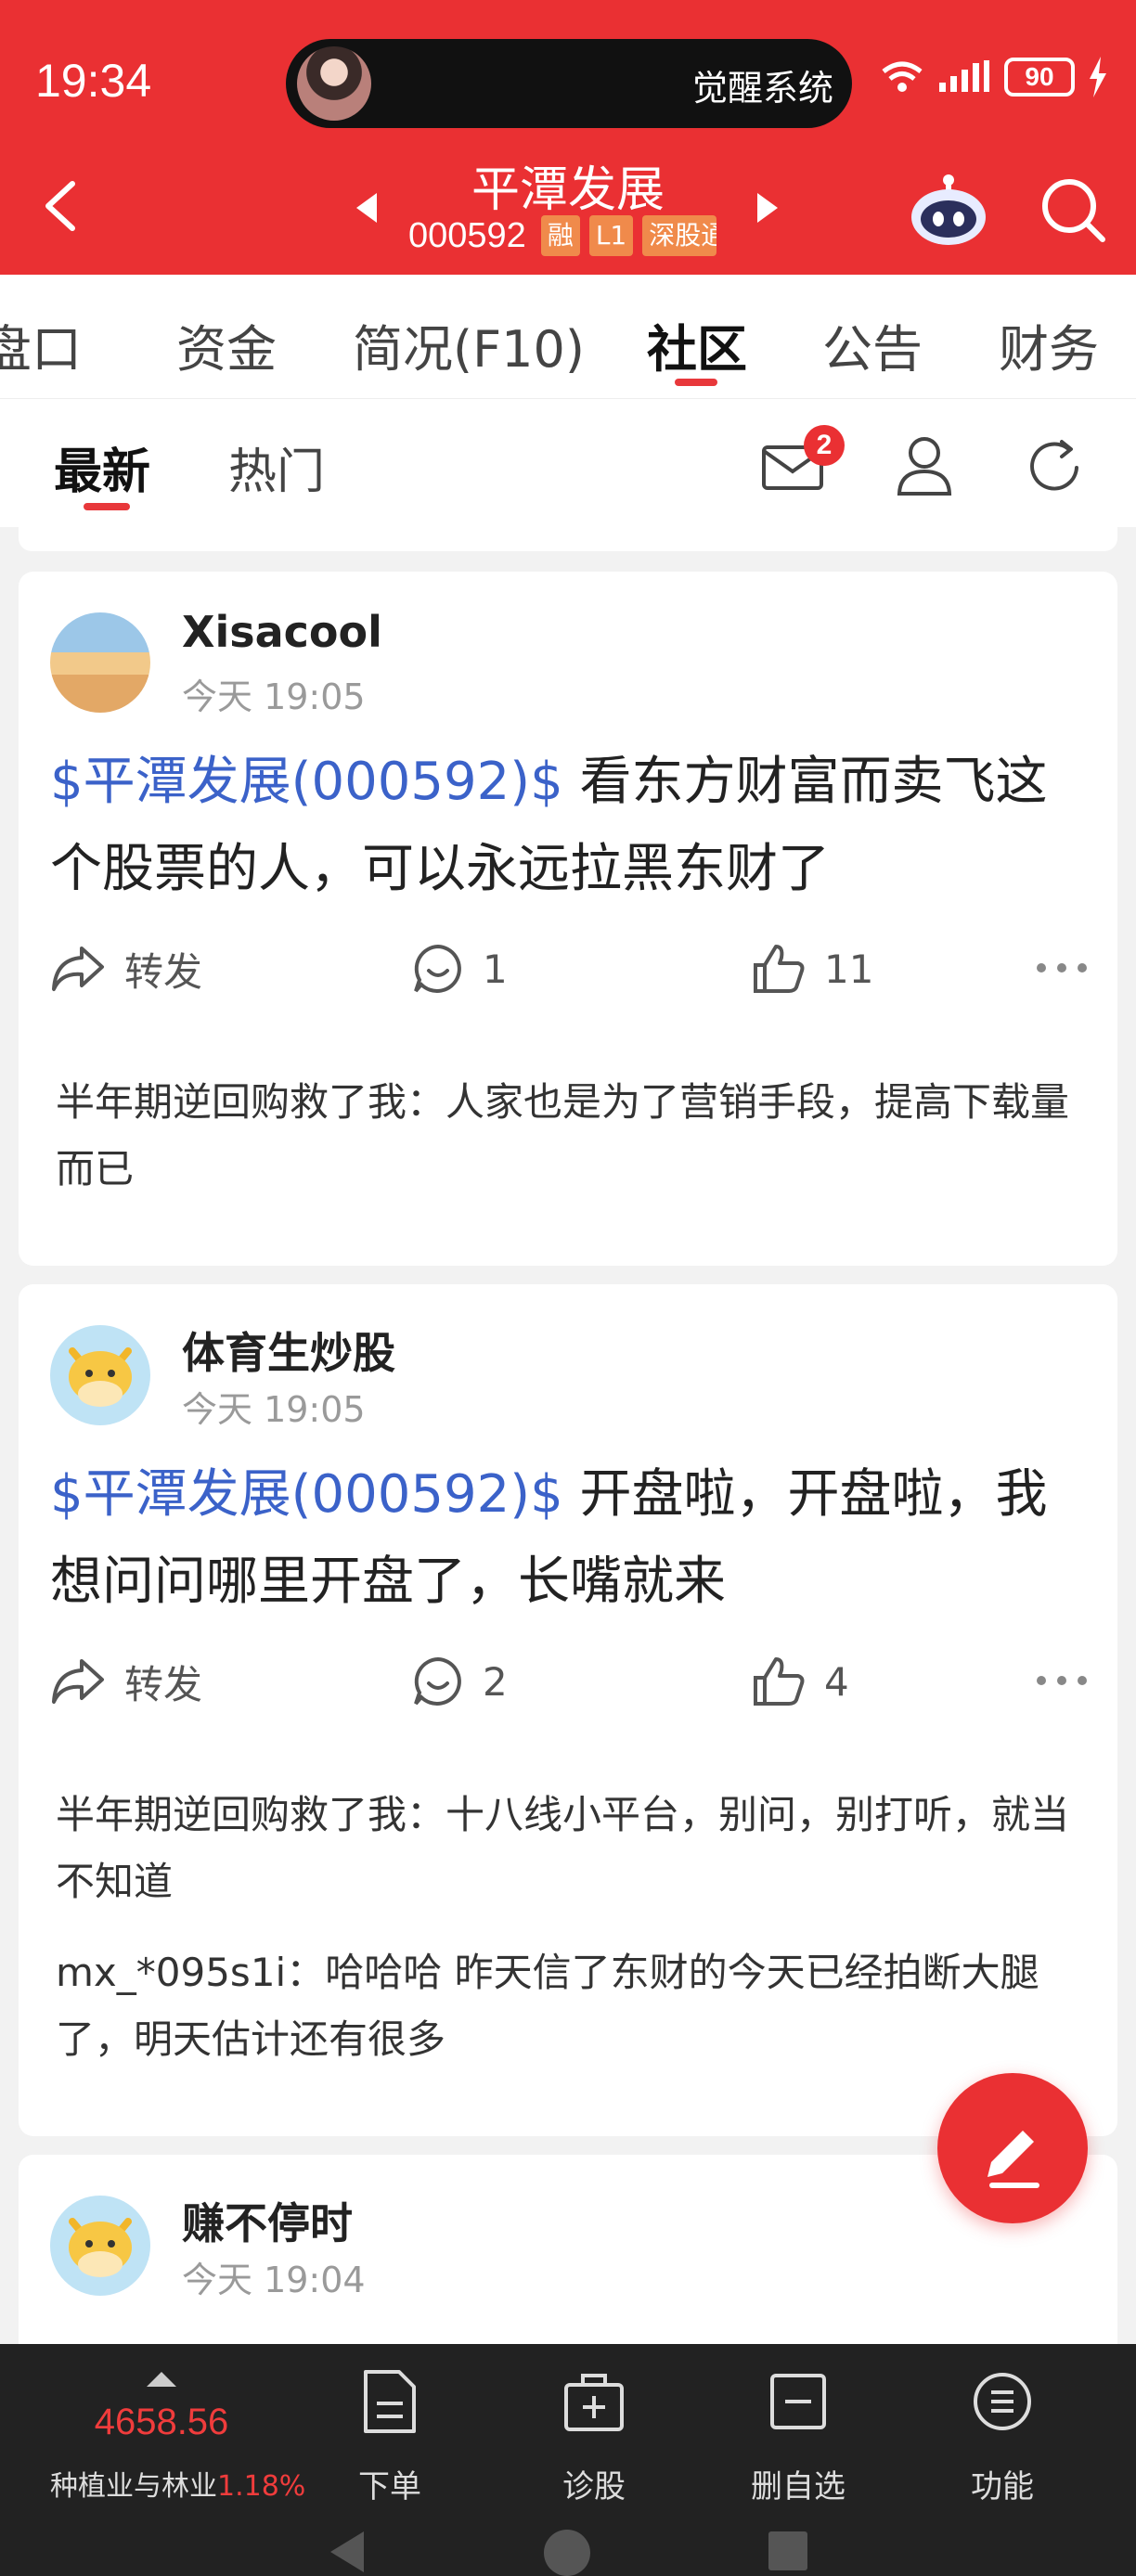 This screenshot has height=2576, width=1136. I want to click on tab-community: 社区, so click(697, 344).